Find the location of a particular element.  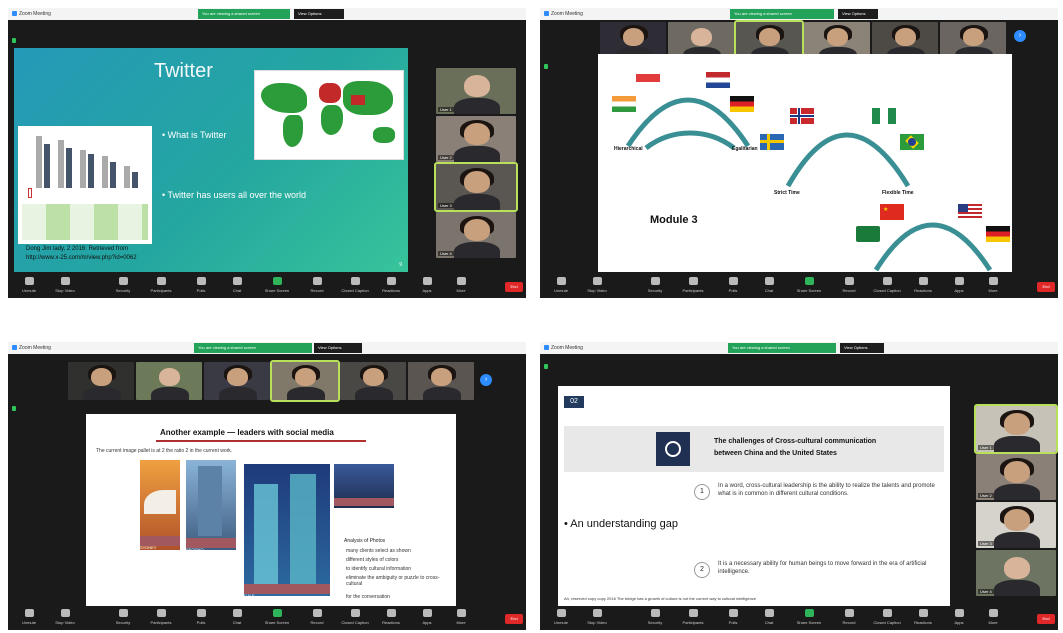

more-icon is located at coordinates (993, 281).